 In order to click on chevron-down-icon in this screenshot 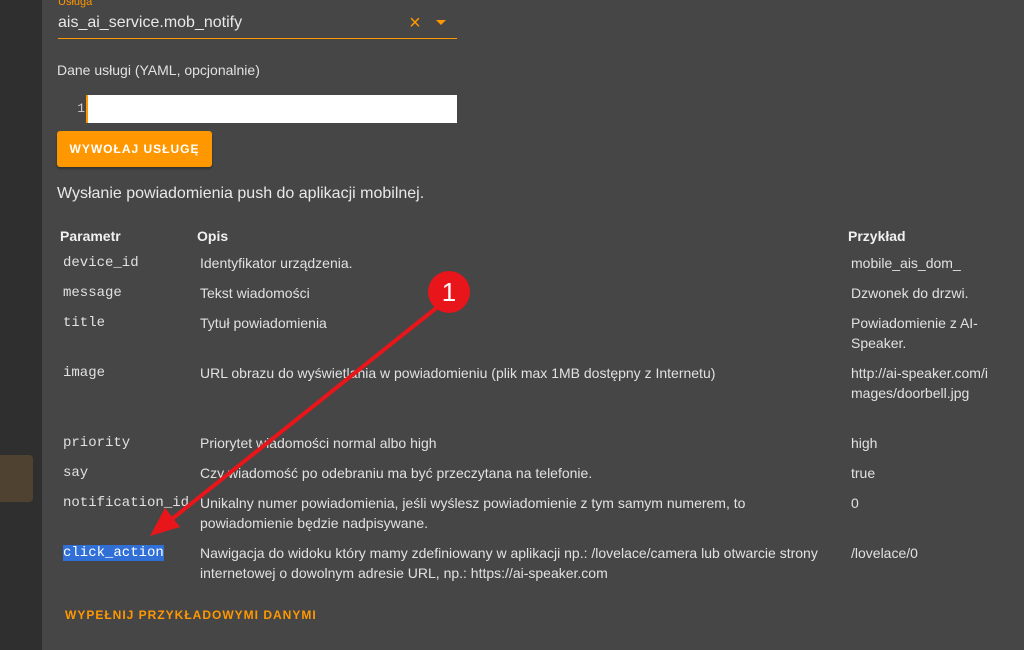, I will do `click(441, 22)`.